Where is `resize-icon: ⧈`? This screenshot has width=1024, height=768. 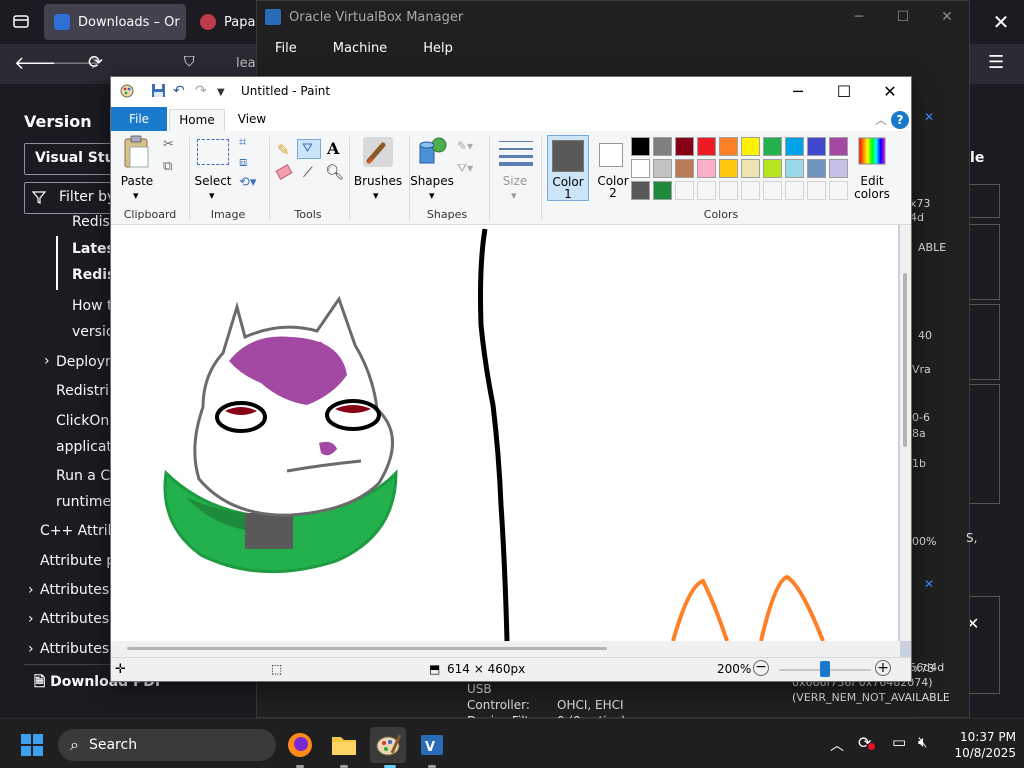 resize-icon: ⧈ is located at coordinates (243, 162).